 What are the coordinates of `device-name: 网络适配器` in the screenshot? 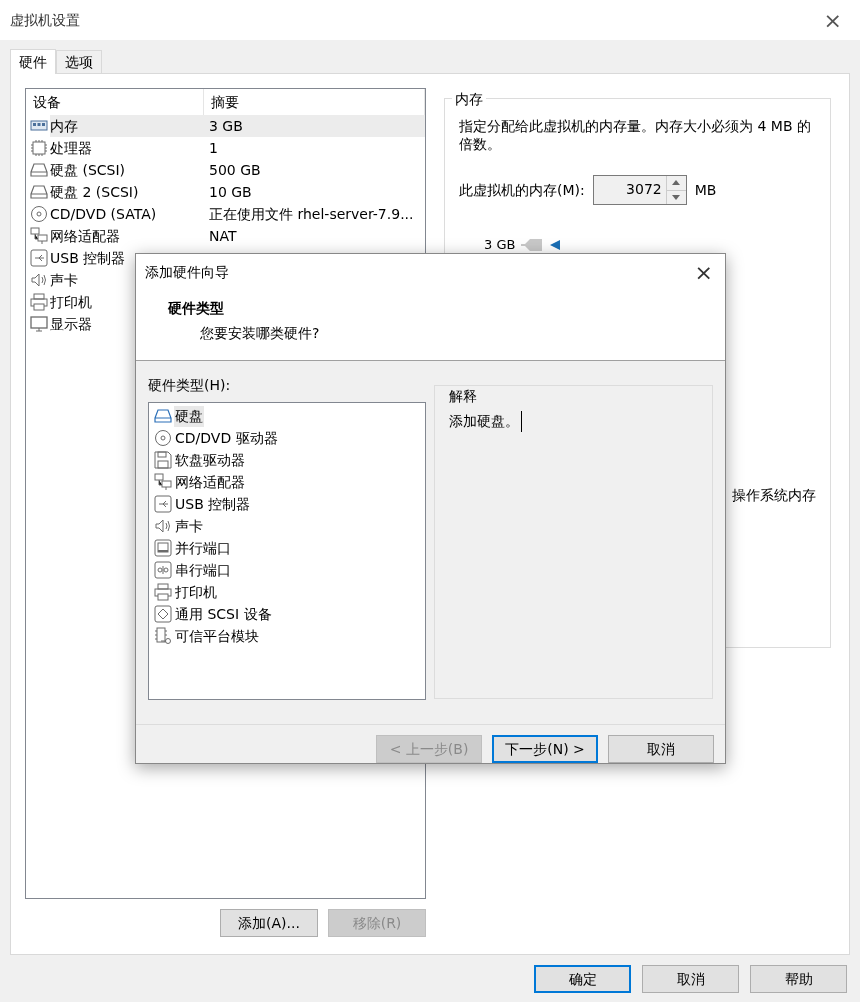 It's located at (126, 236).